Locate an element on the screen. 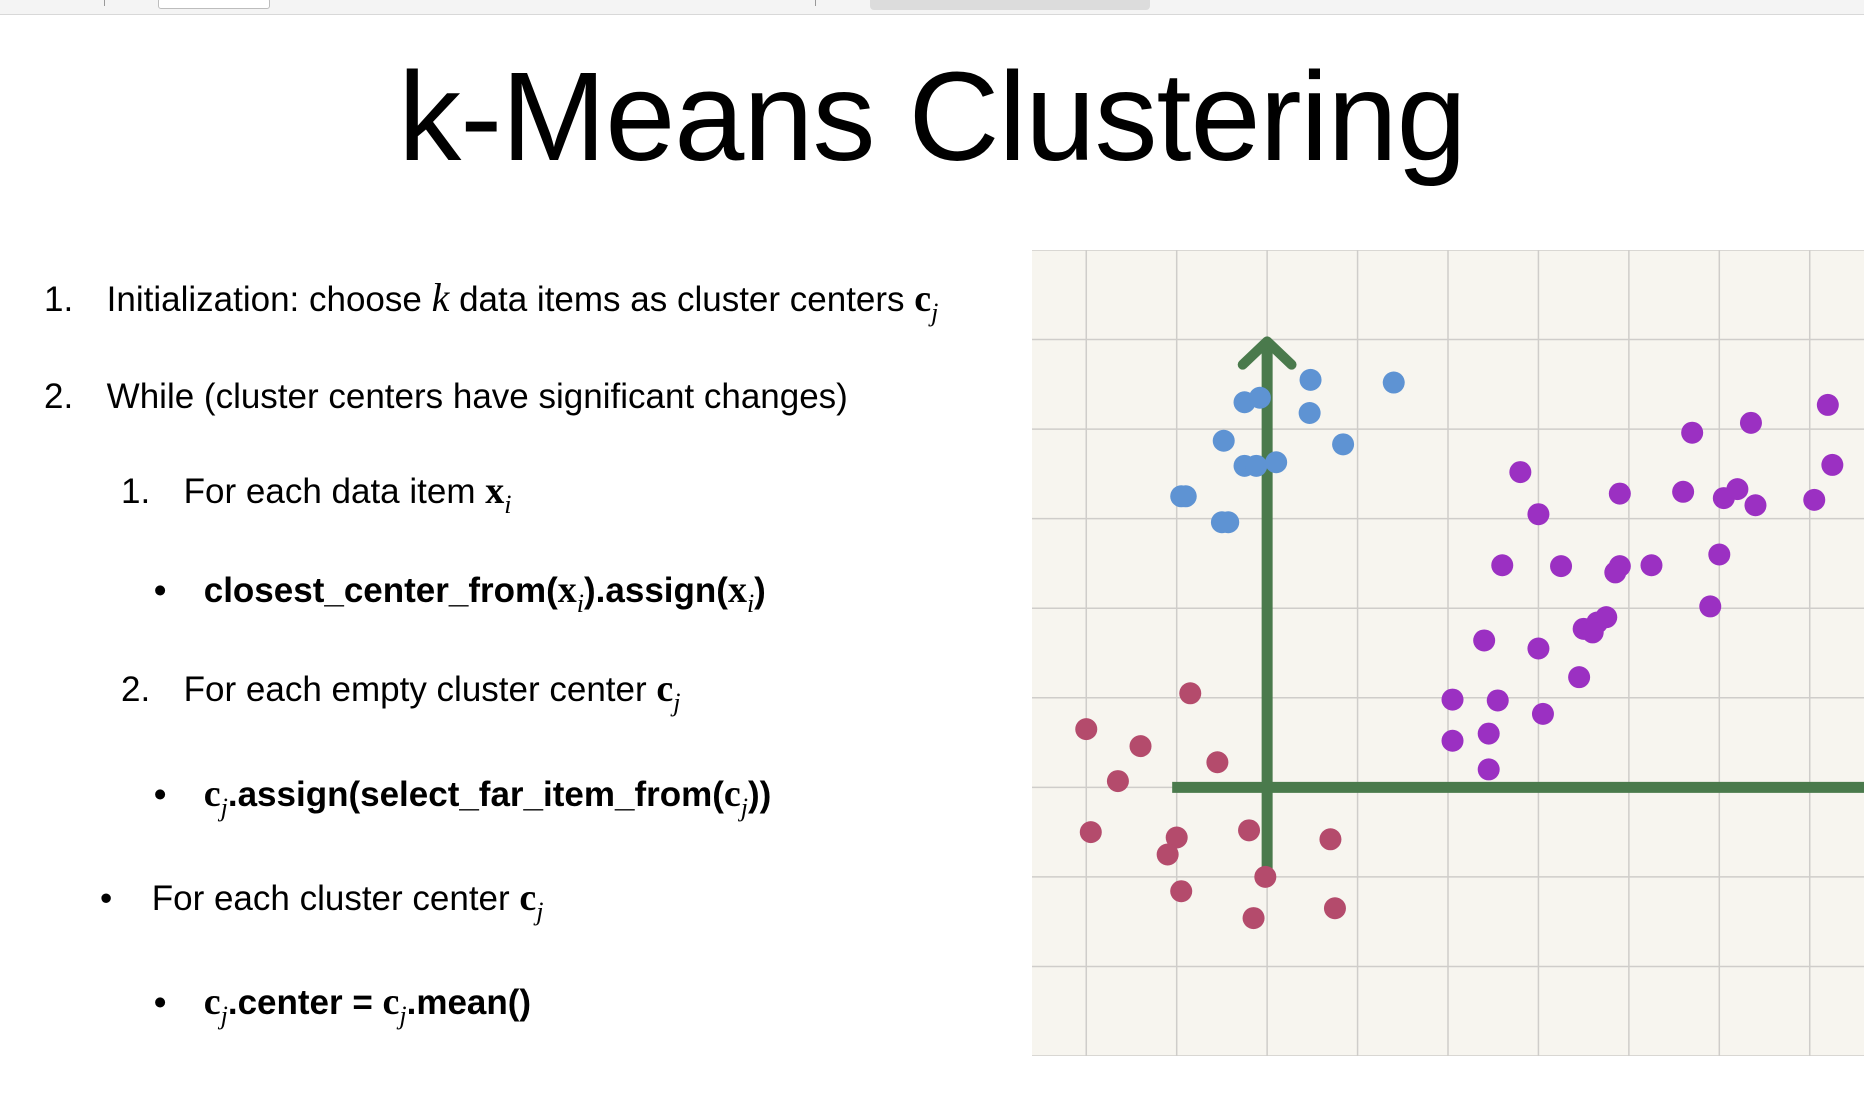  code-assign-far-item: • cj.assign(select_far_item_from(cj)) is located at coordinates (463, 796).